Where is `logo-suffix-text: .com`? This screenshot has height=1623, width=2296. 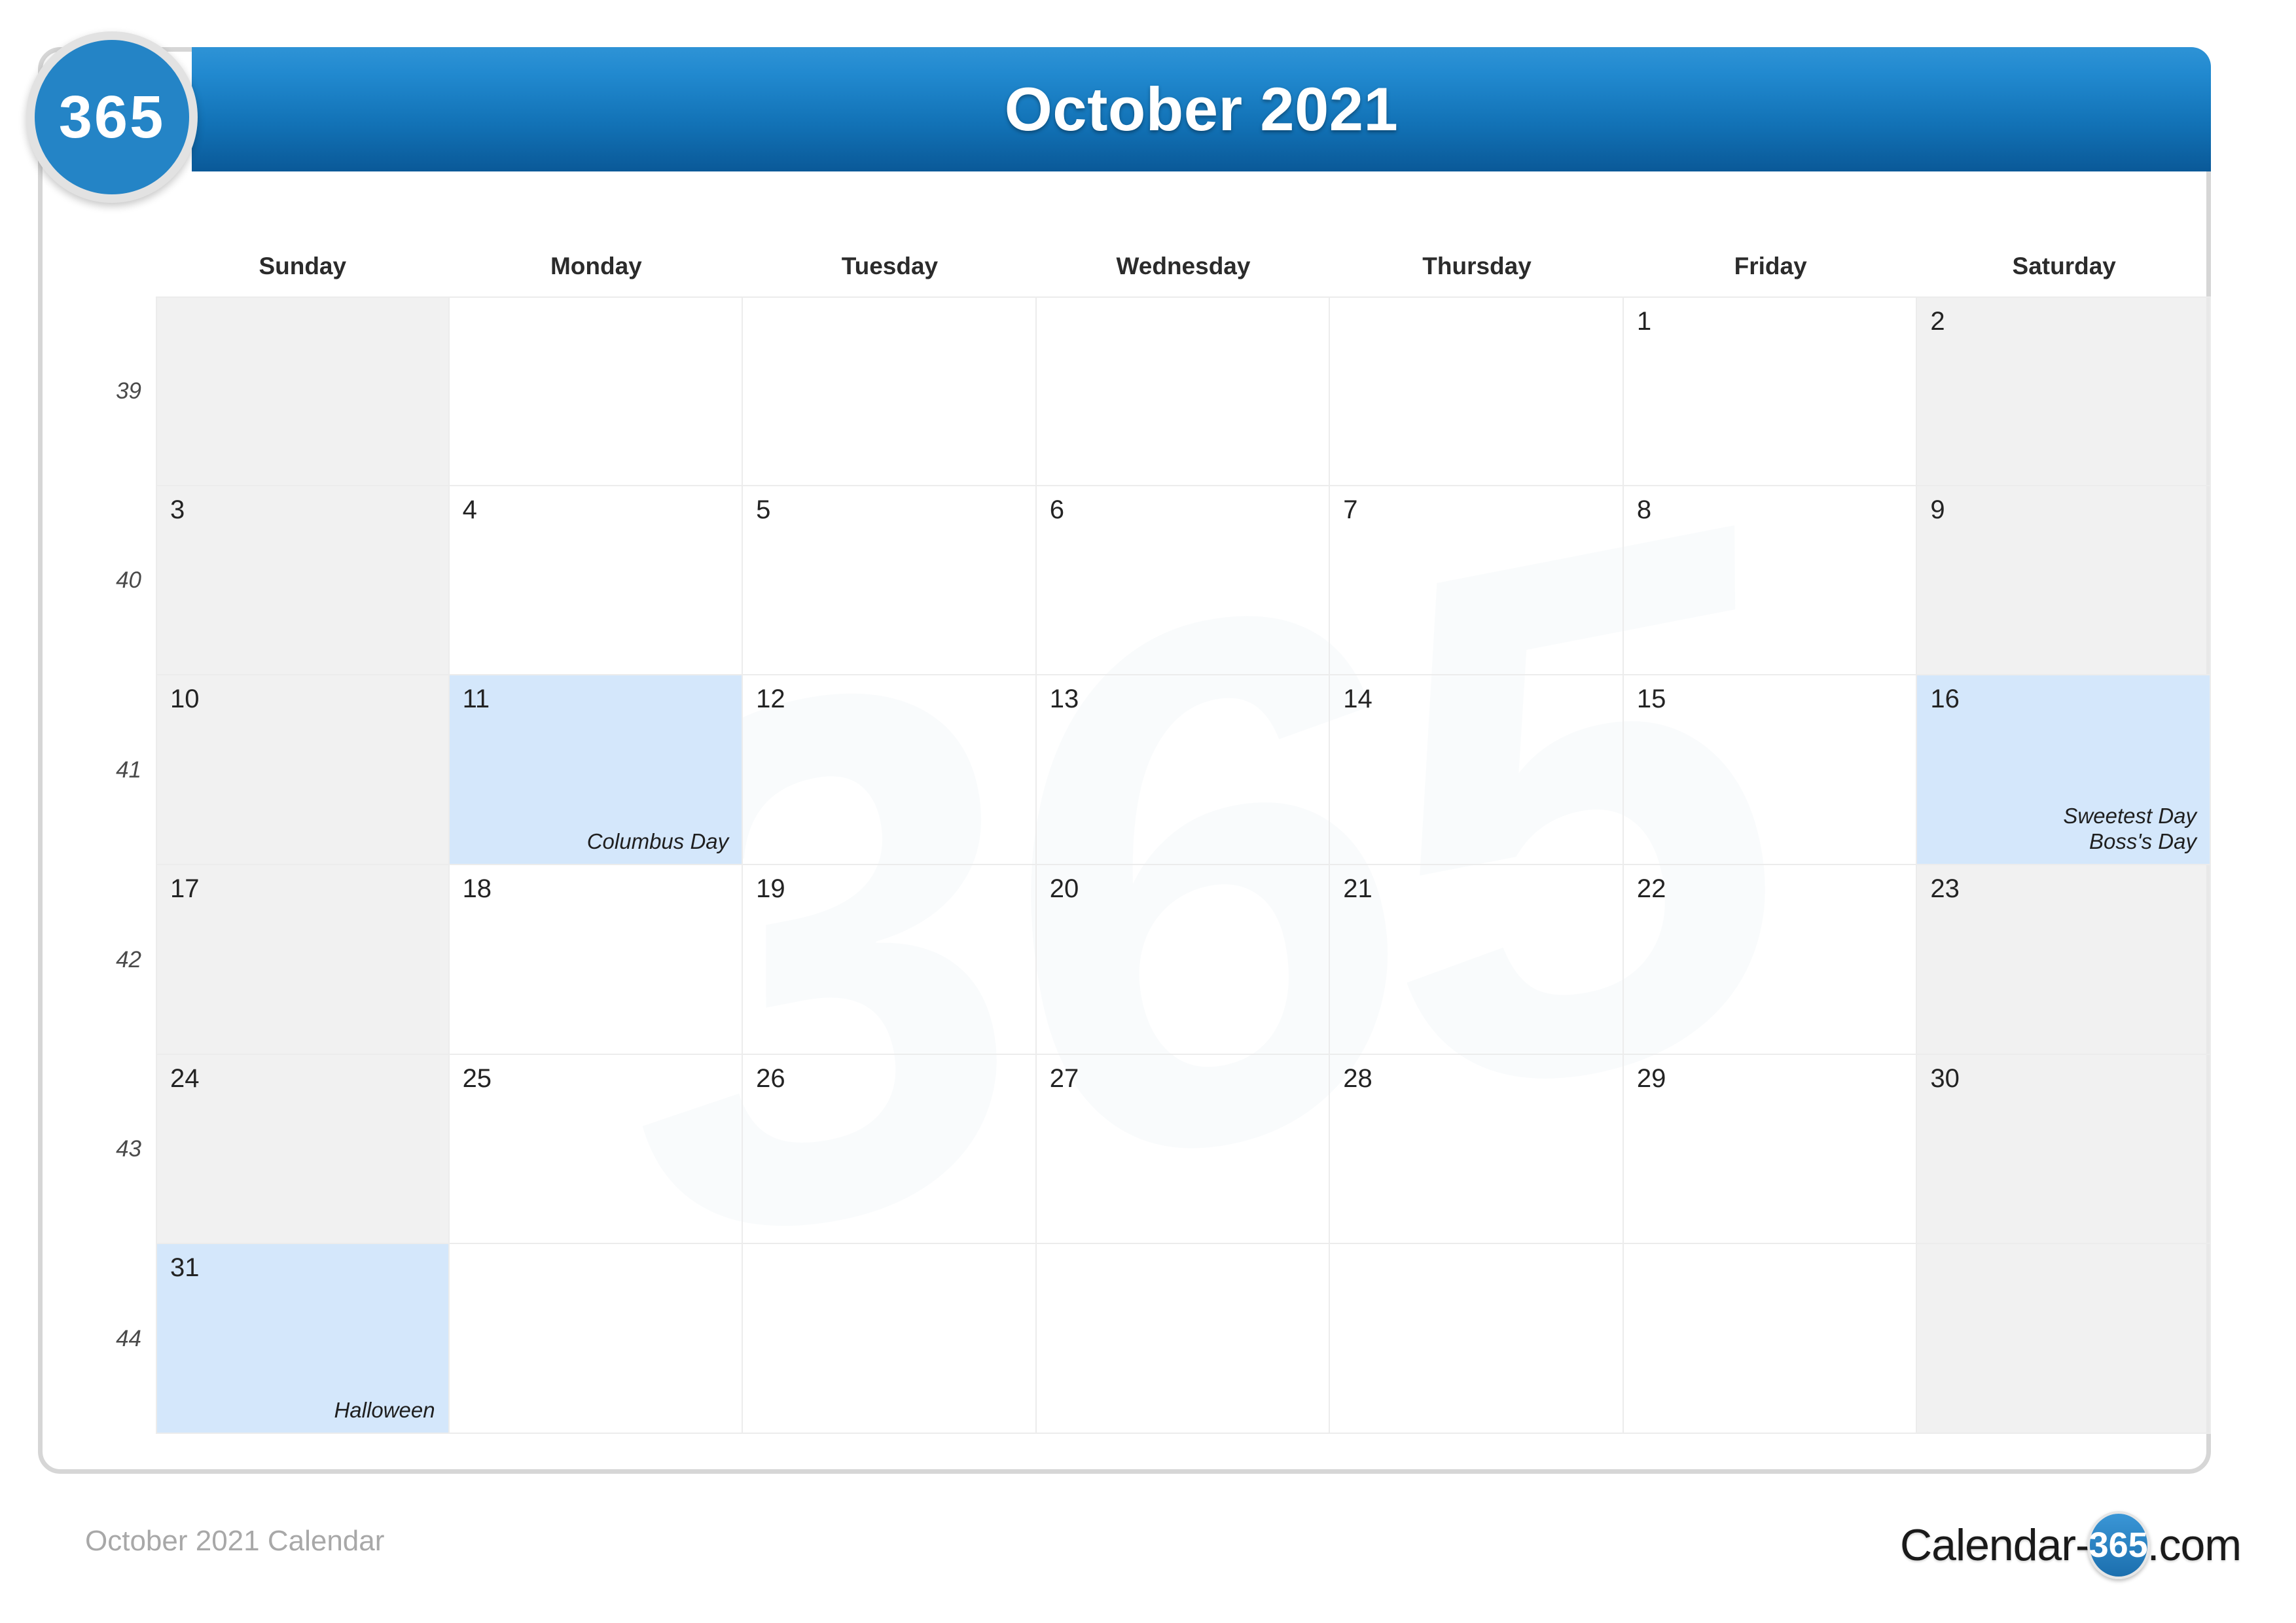
logo-suffix-text: .com is located at coordinates (2194, 1545).